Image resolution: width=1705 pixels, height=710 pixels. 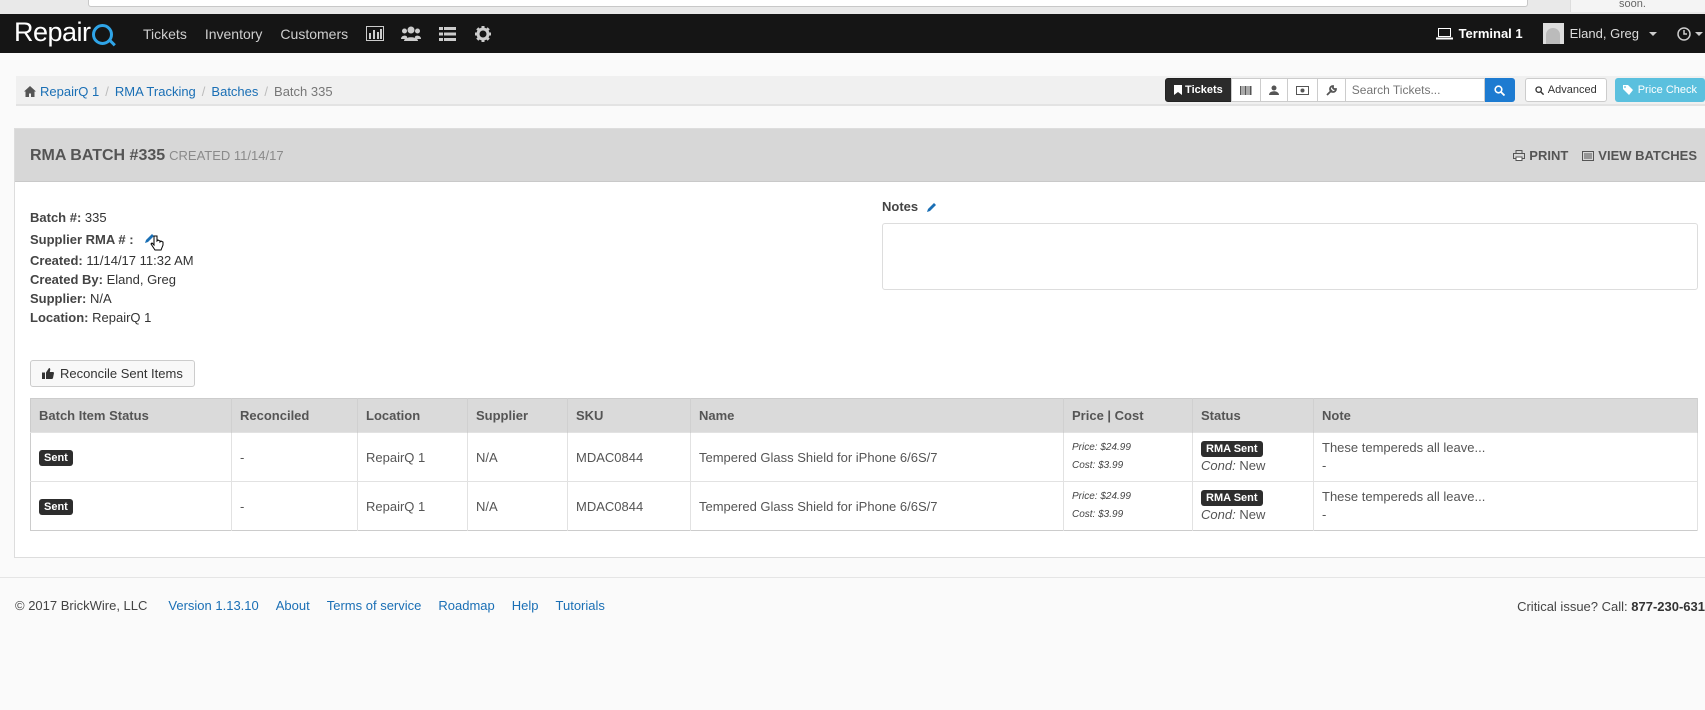 I want to click on notification-toast: soon., so click(x=1637, y=6).